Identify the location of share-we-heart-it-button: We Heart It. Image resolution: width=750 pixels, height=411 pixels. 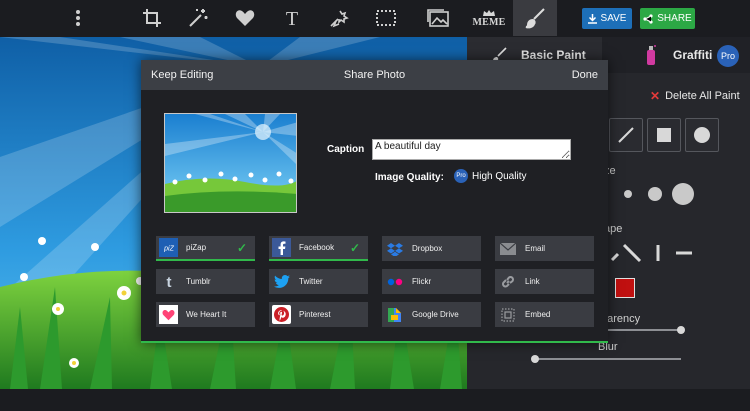
(205, 314).